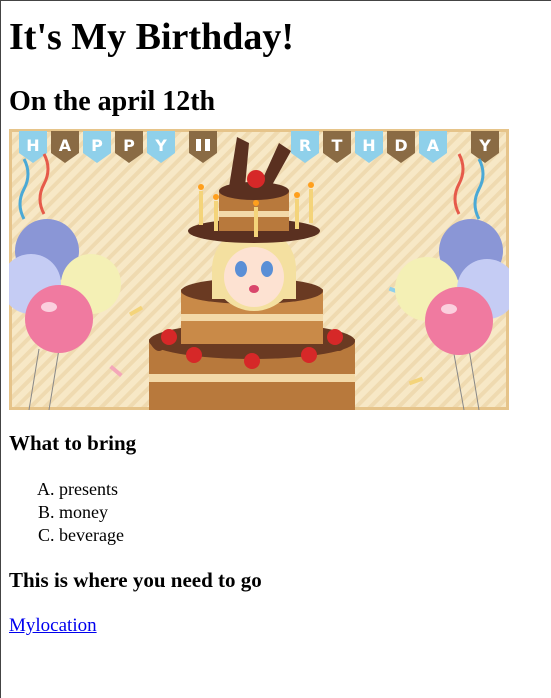  Describe the element at coordinates (135, 580) in the screenshot. I see `location-heading: This is where you need to go` at that location.